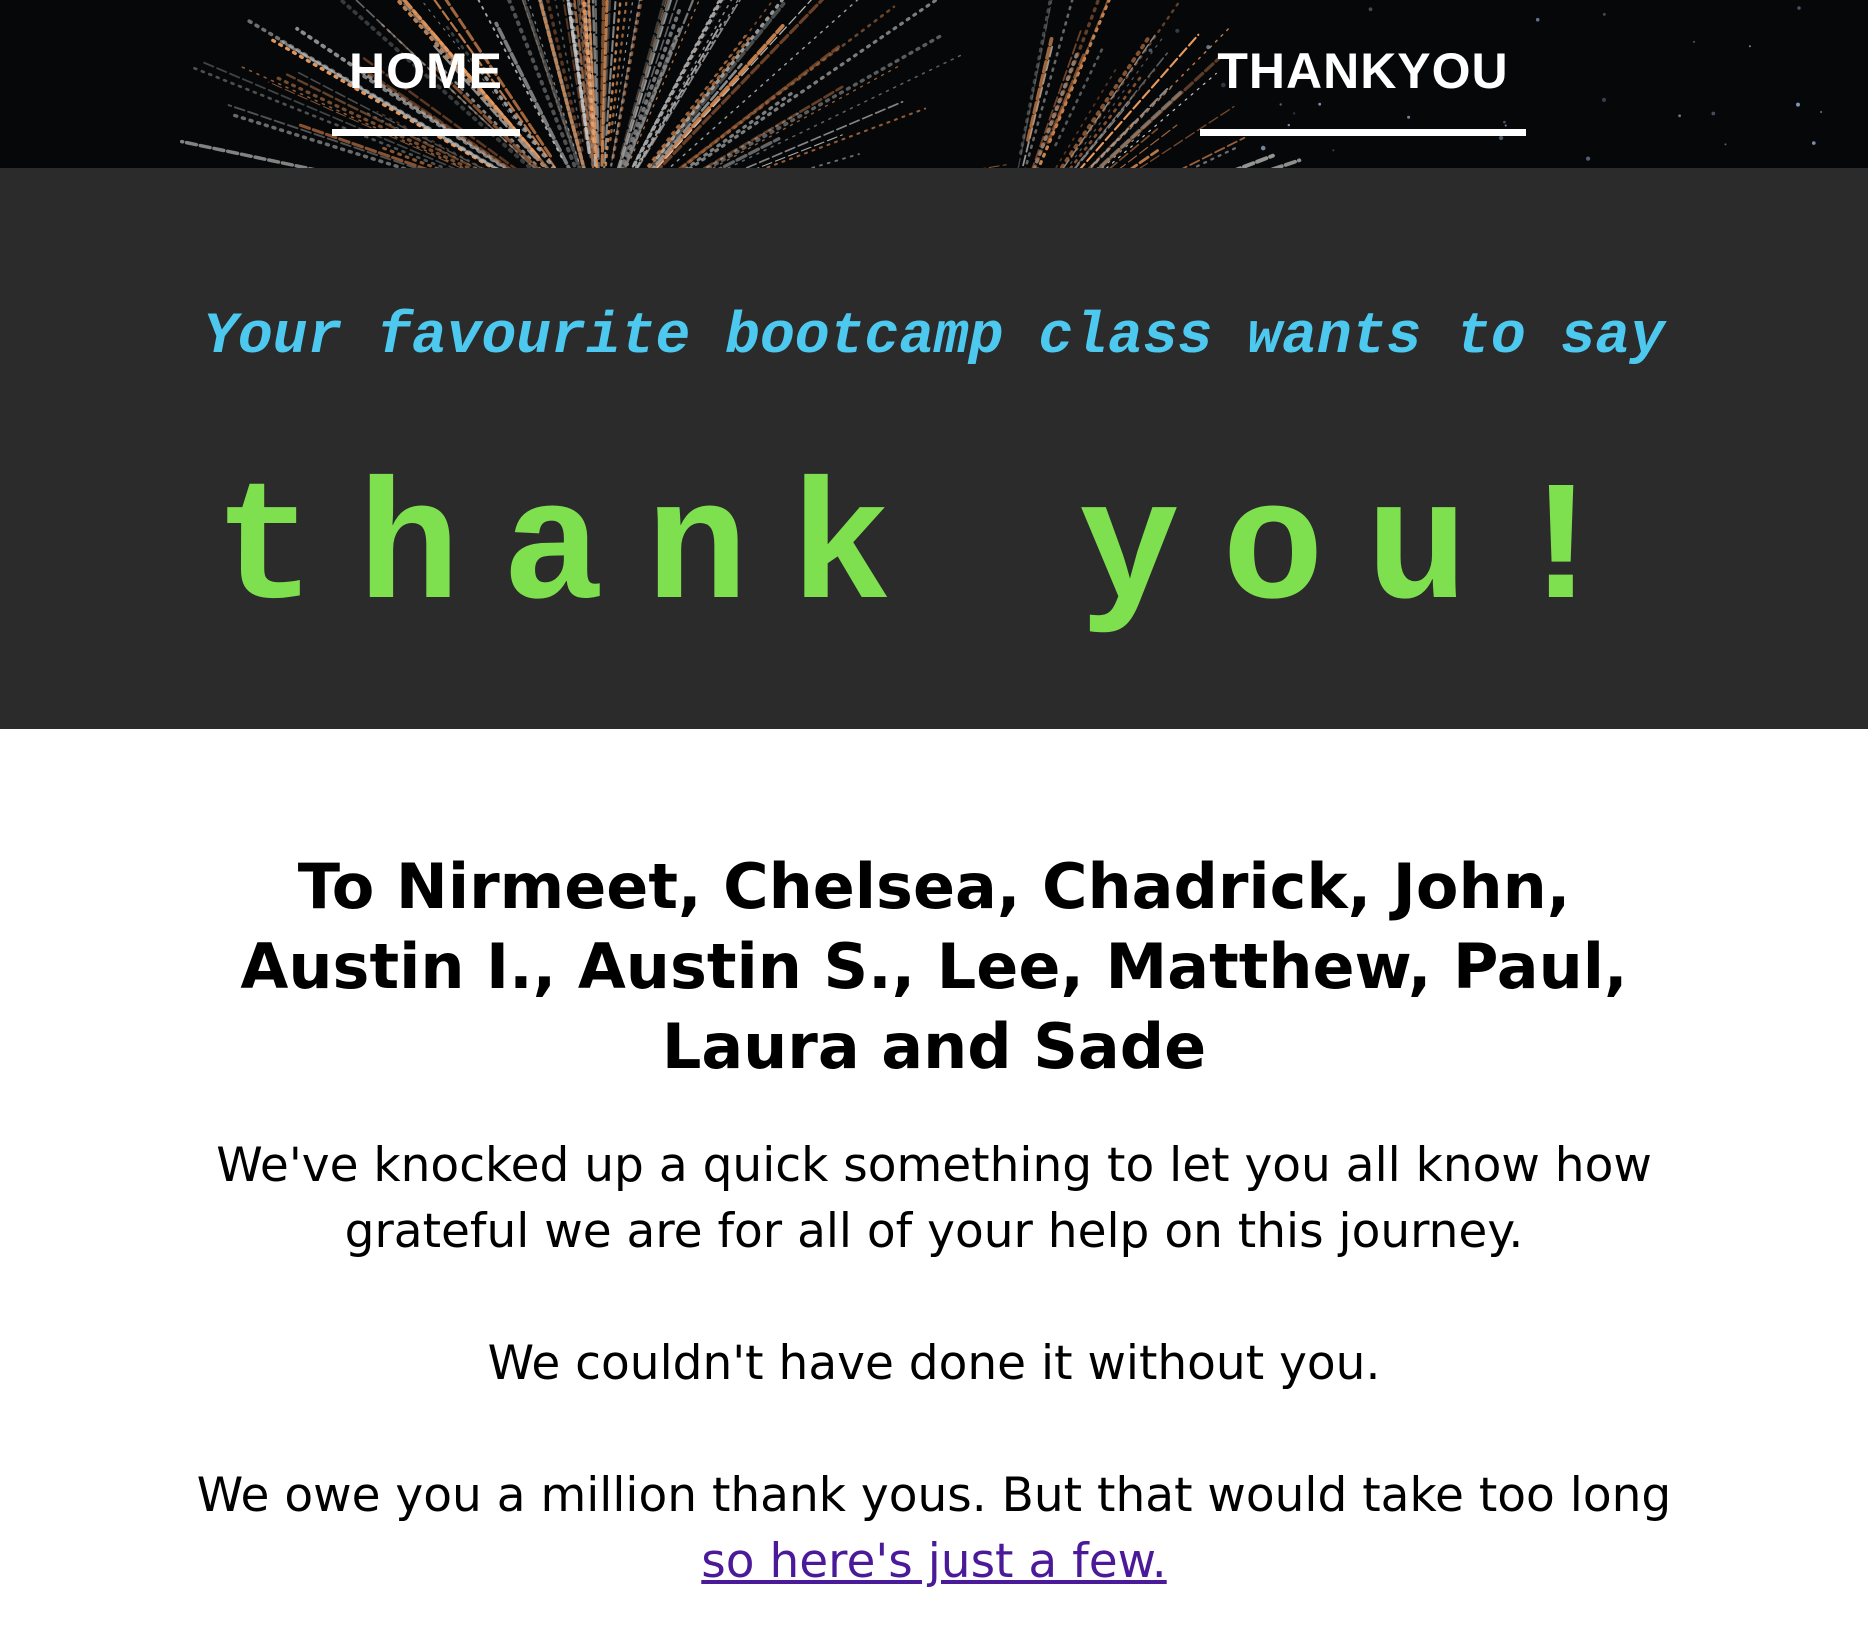 The image size is (1868, 1636). What do you see at coordinates (426, 132) in the screenshot?
I see `nav-home-underline` at bounding box center [426, 132].